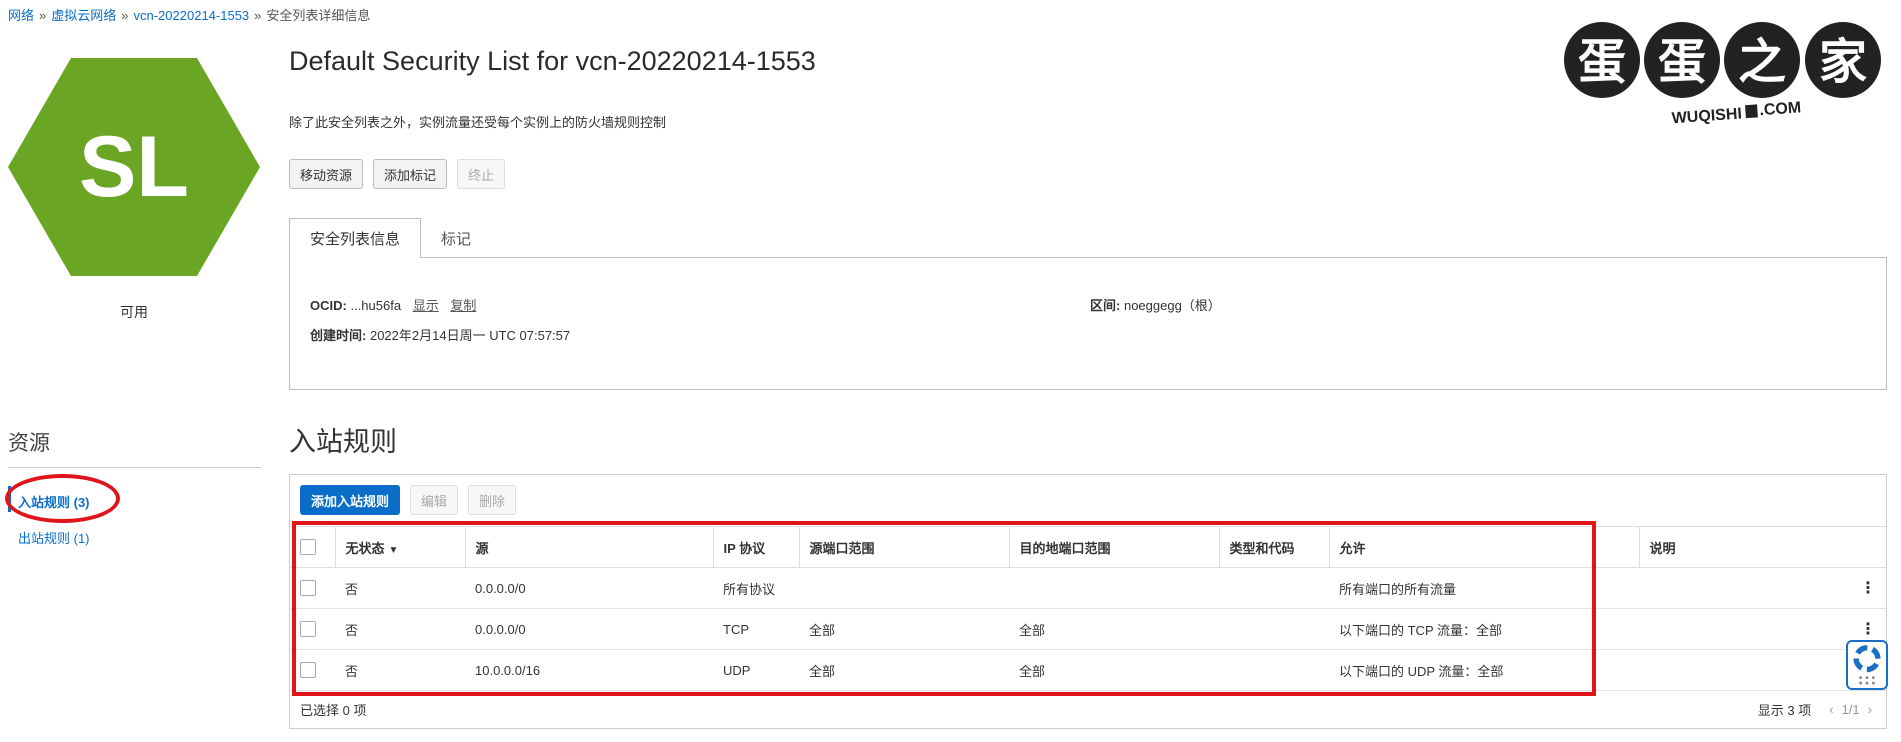 The width and height of the screenshot is (1901, 742). Describe the element at coordinates (376, 305) in the screenshot. I see `ocid-value: ...hu56fa` at that location.